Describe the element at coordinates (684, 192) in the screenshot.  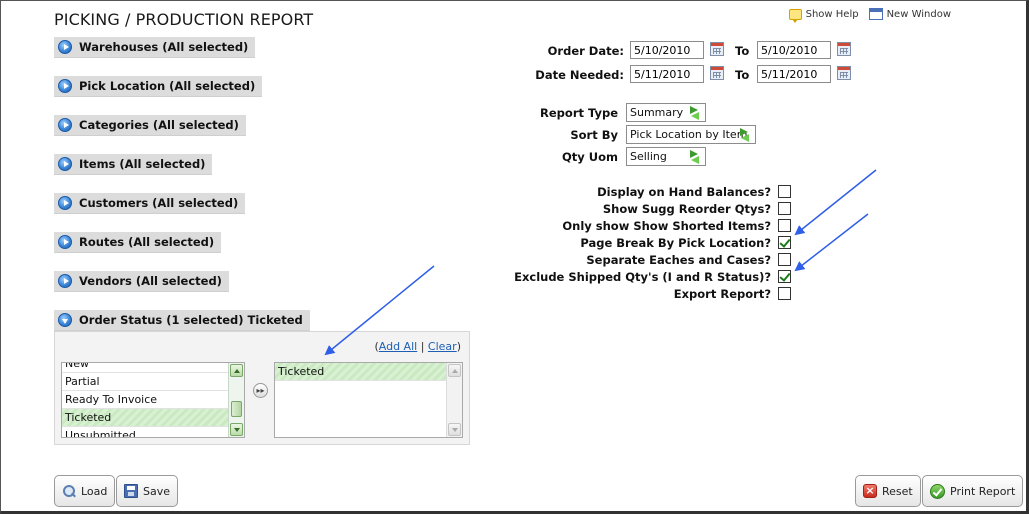
I see `checkbox-label: Display on Hand Balances?` at that location.